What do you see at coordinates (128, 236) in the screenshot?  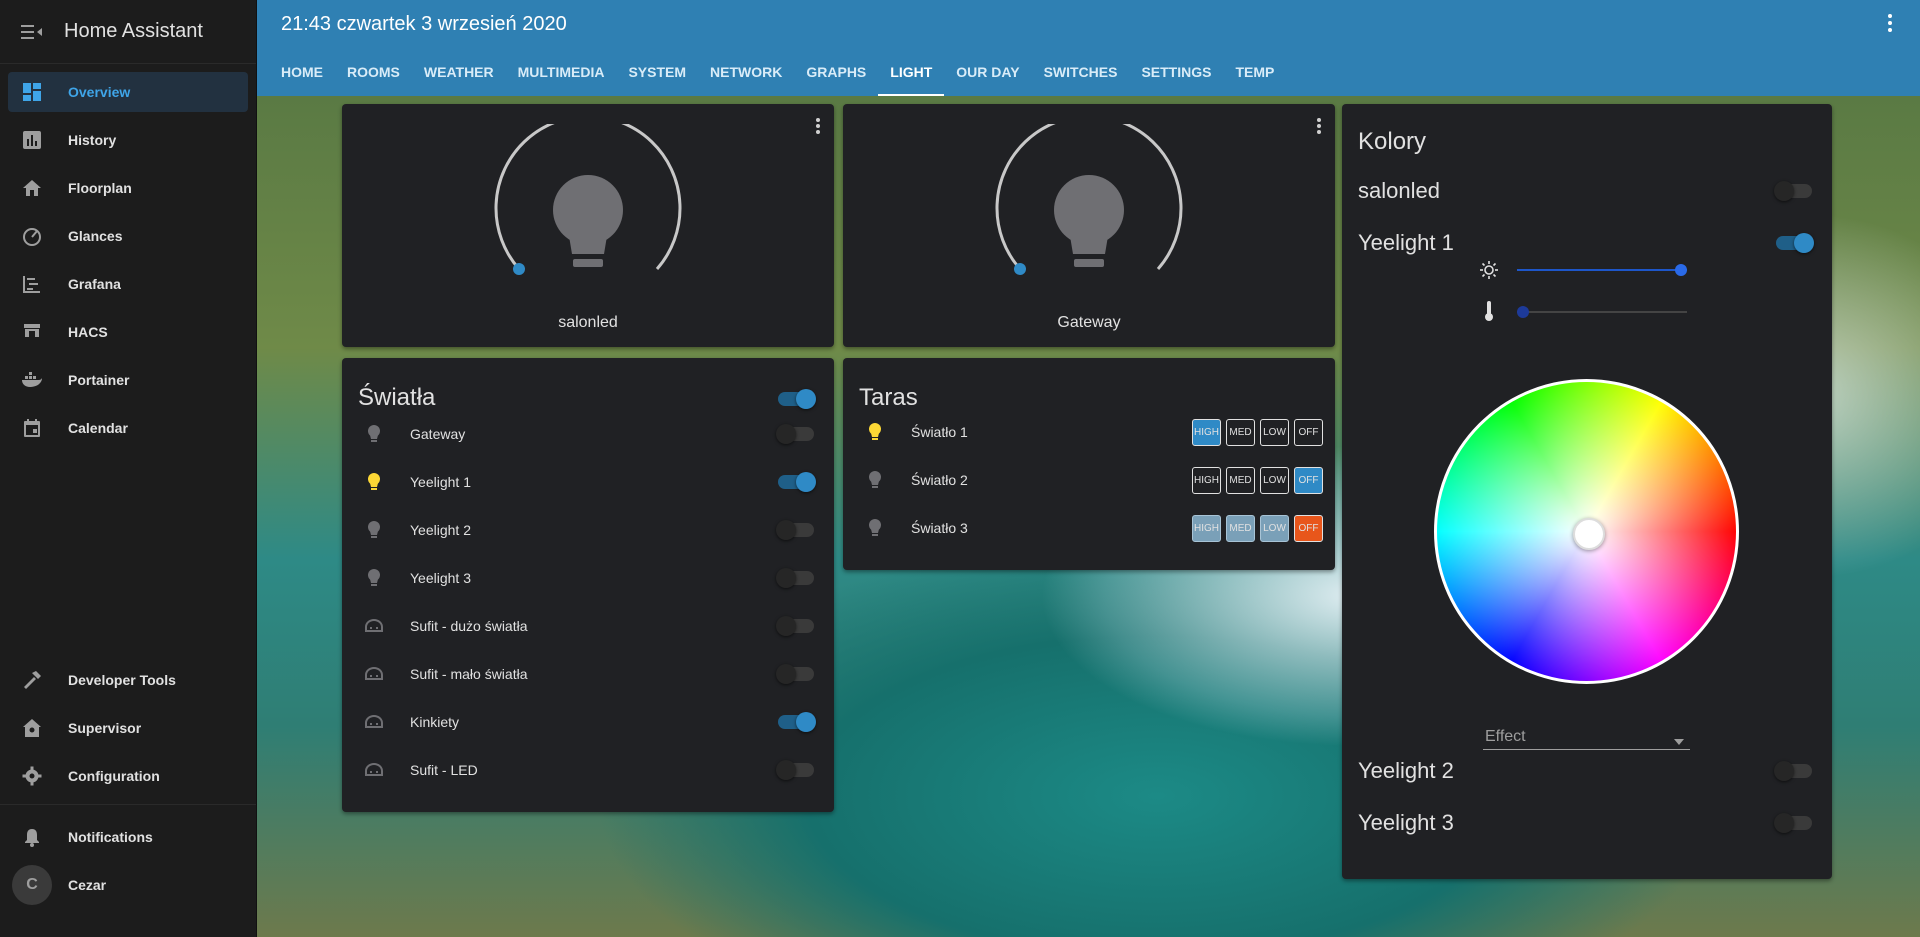 I see `sidebar-item-glances: Glances` at bounding box center [128, 236].